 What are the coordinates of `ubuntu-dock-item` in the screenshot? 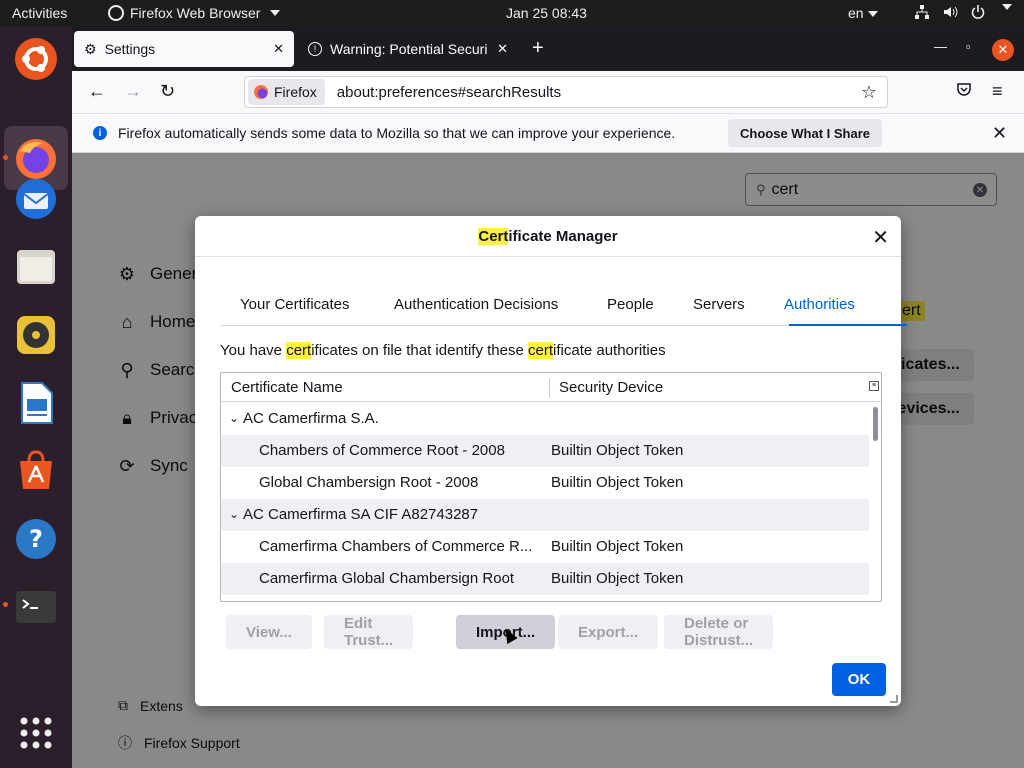 It's located at (36, 59).